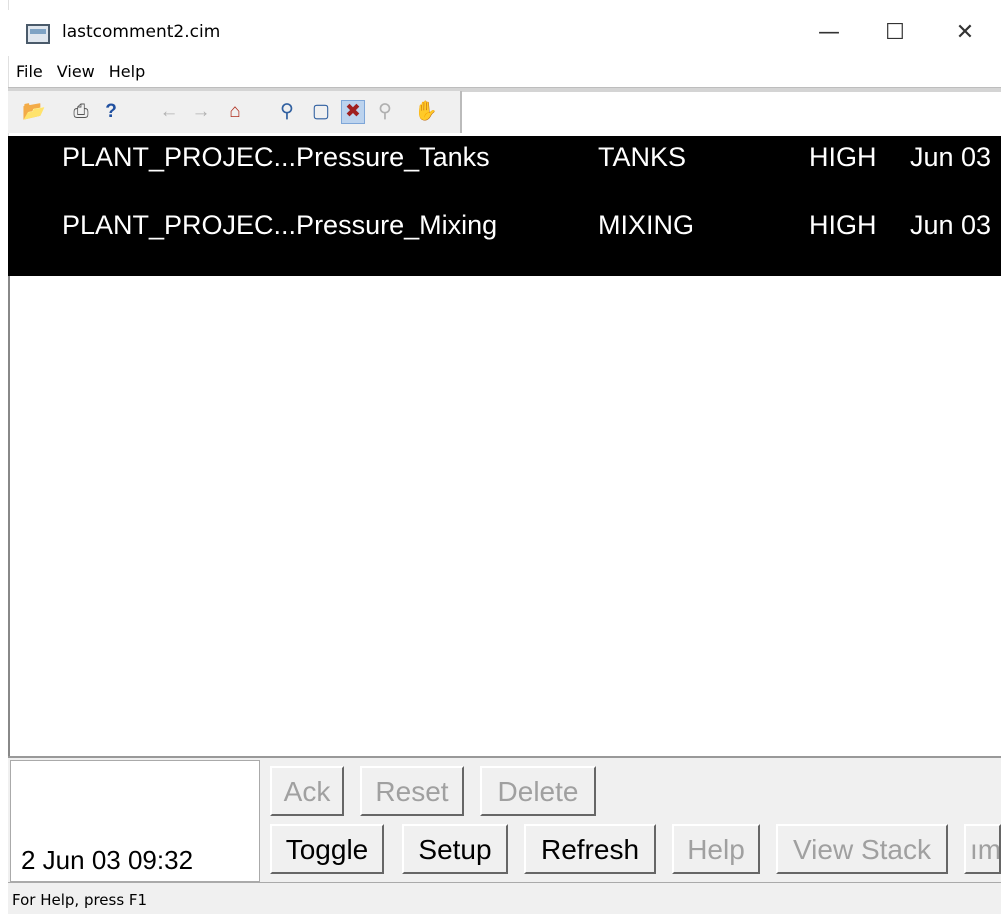  Describe the element at coordinates (135, 821) in the screenshot. I see `datetime-display: 2 Jun 03 09:32` at that location.